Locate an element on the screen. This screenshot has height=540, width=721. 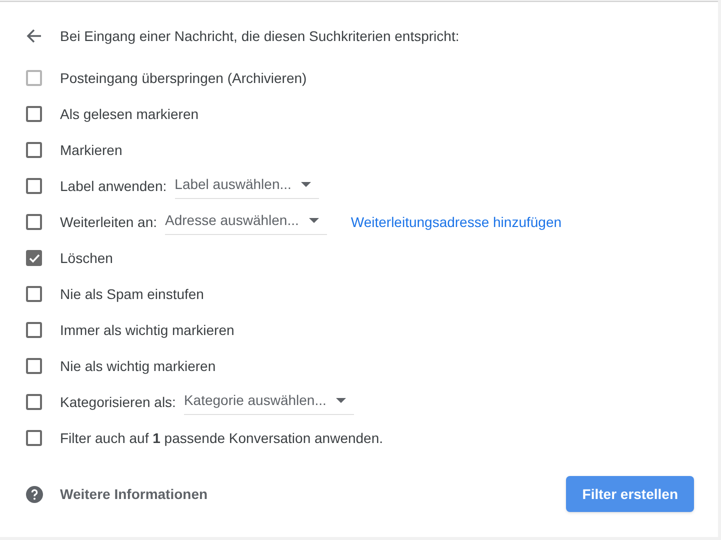
option-label: Label anwenden: is located at coordinates (113, 186).